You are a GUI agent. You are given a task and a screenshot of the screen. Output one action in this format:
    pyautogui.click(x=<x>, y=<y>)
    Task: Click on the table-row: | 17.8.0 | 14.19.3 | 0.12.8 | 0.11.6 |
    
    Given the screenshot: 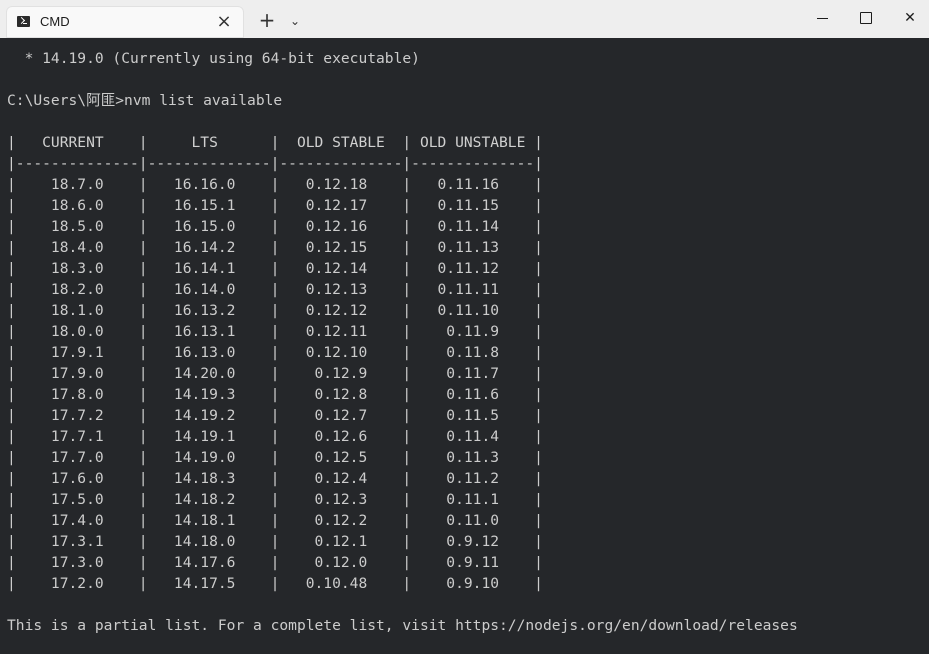 What is the action you would take?
    pyautogui.click(x=275, y=394)
    